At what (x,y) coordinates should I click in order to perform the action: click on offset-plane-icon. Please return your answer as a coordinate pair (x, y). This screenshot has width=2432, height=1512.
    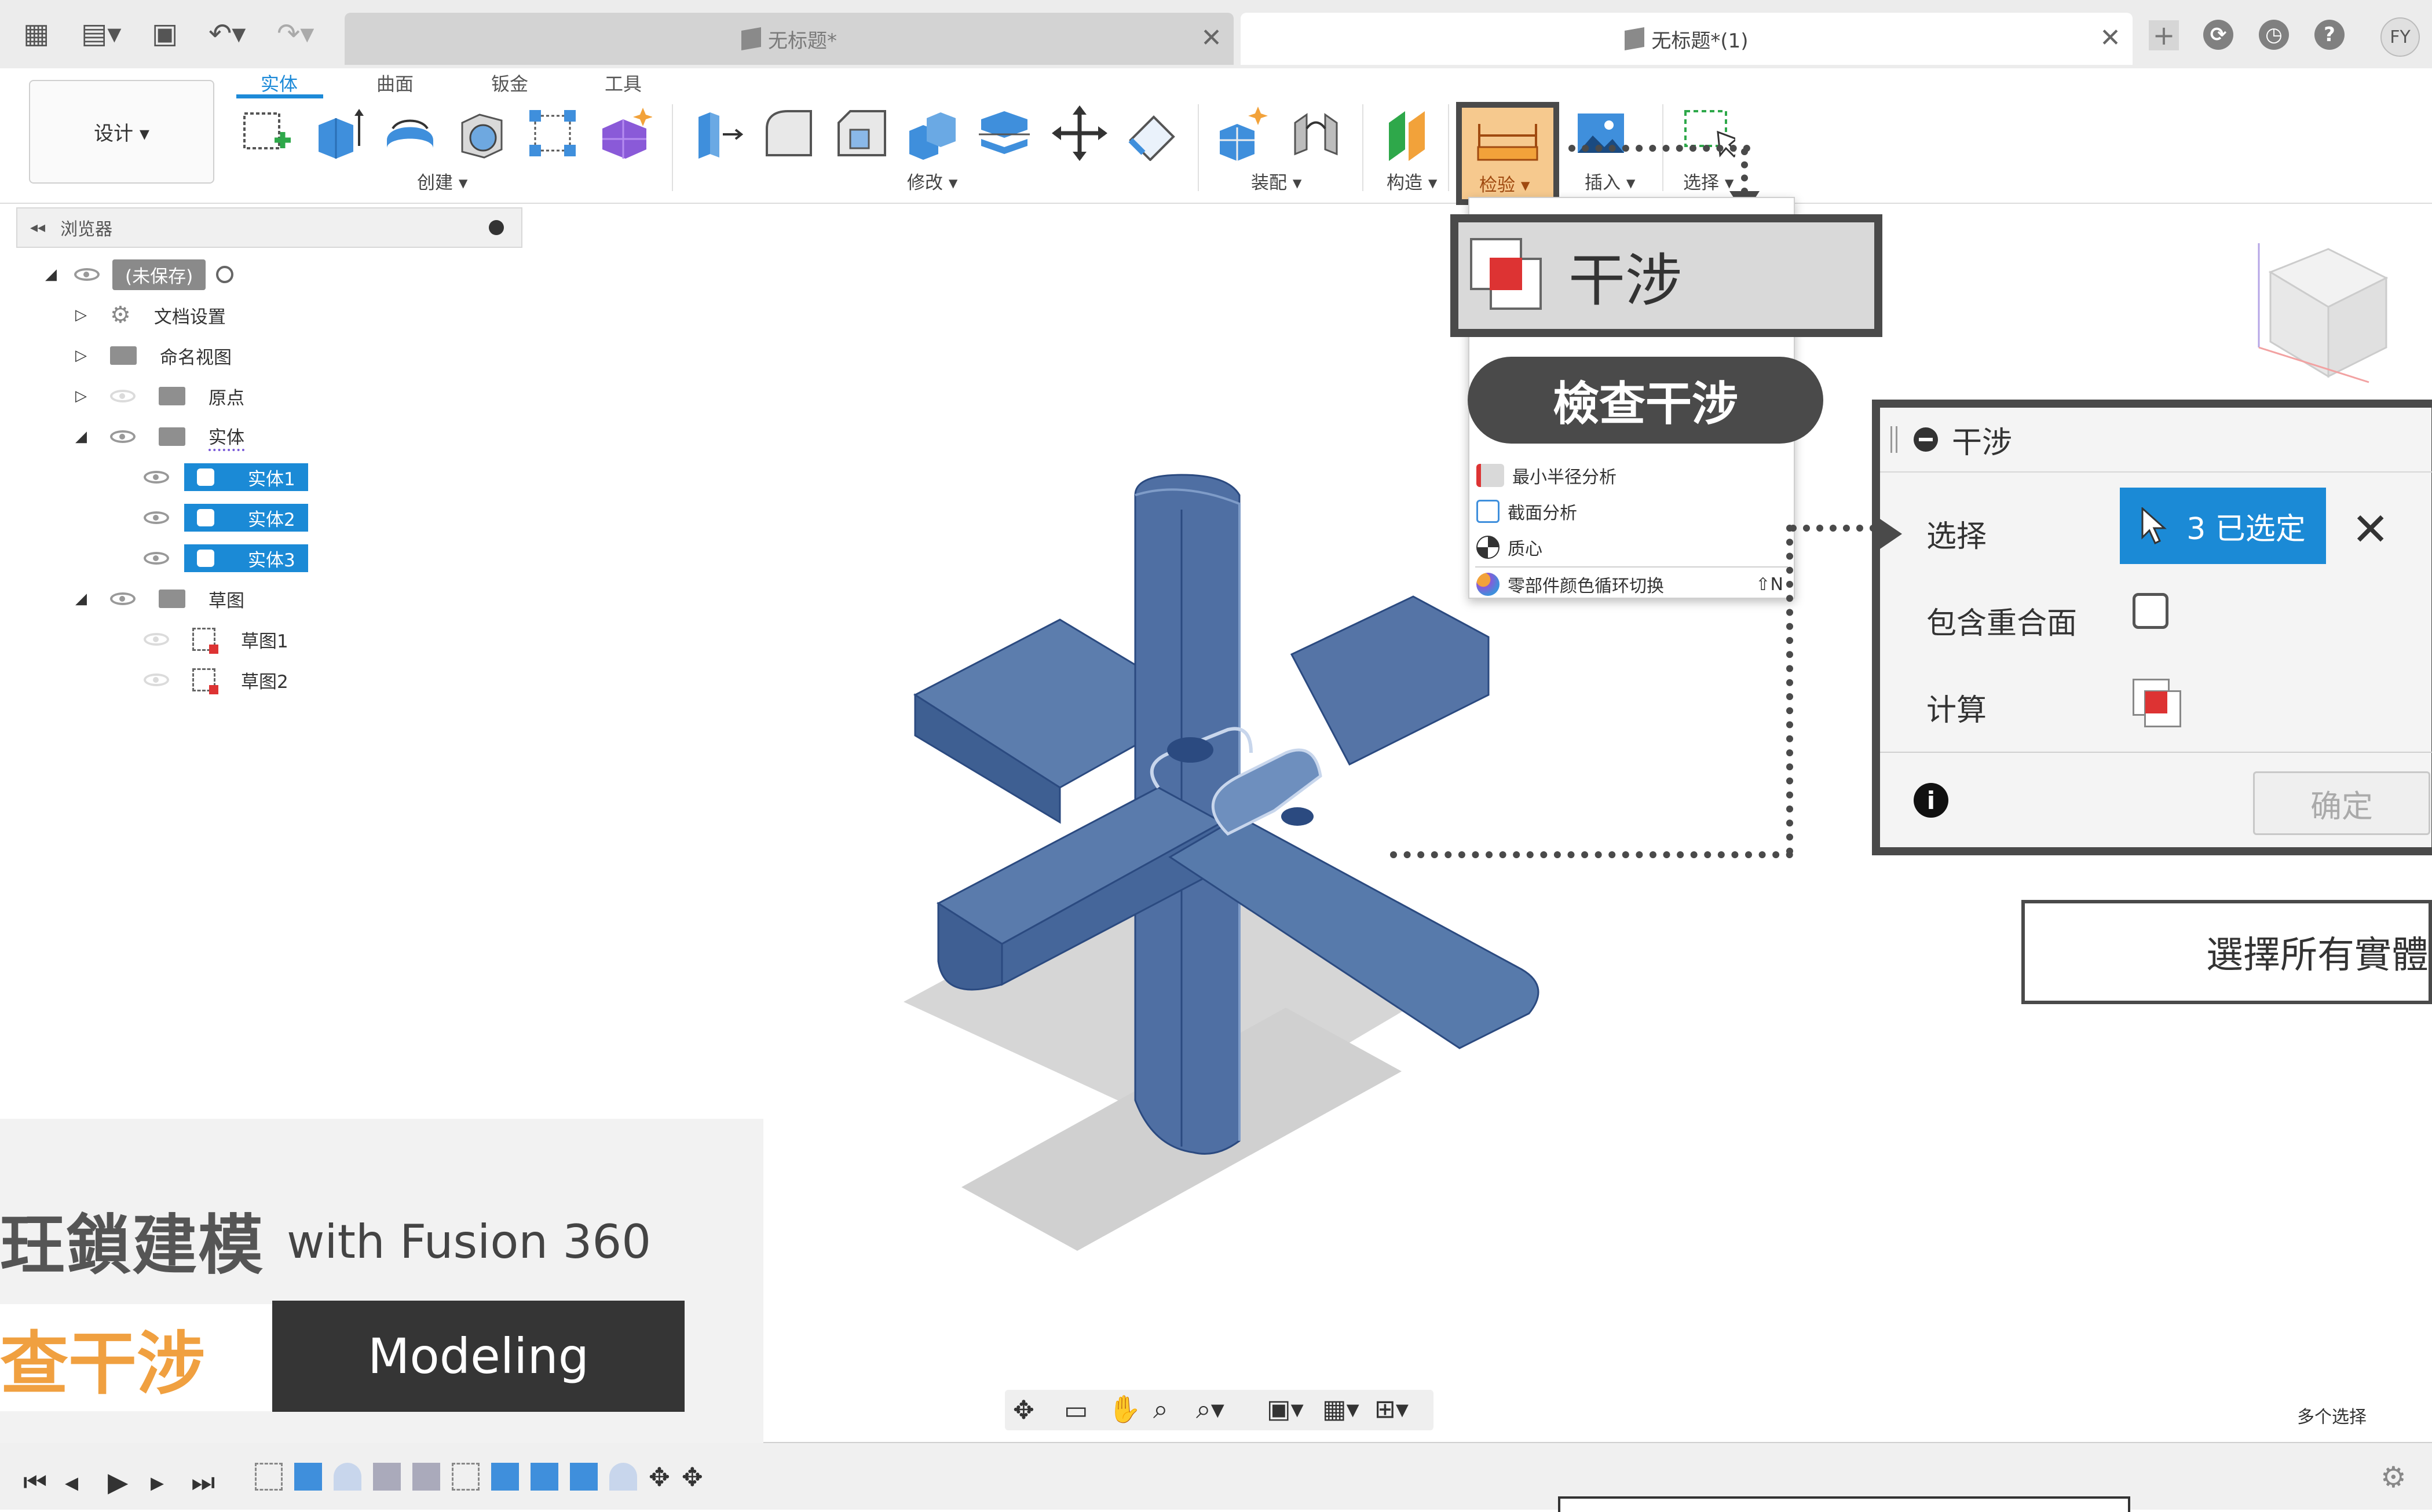
    Looking at the image, I should click on (1411, 133).